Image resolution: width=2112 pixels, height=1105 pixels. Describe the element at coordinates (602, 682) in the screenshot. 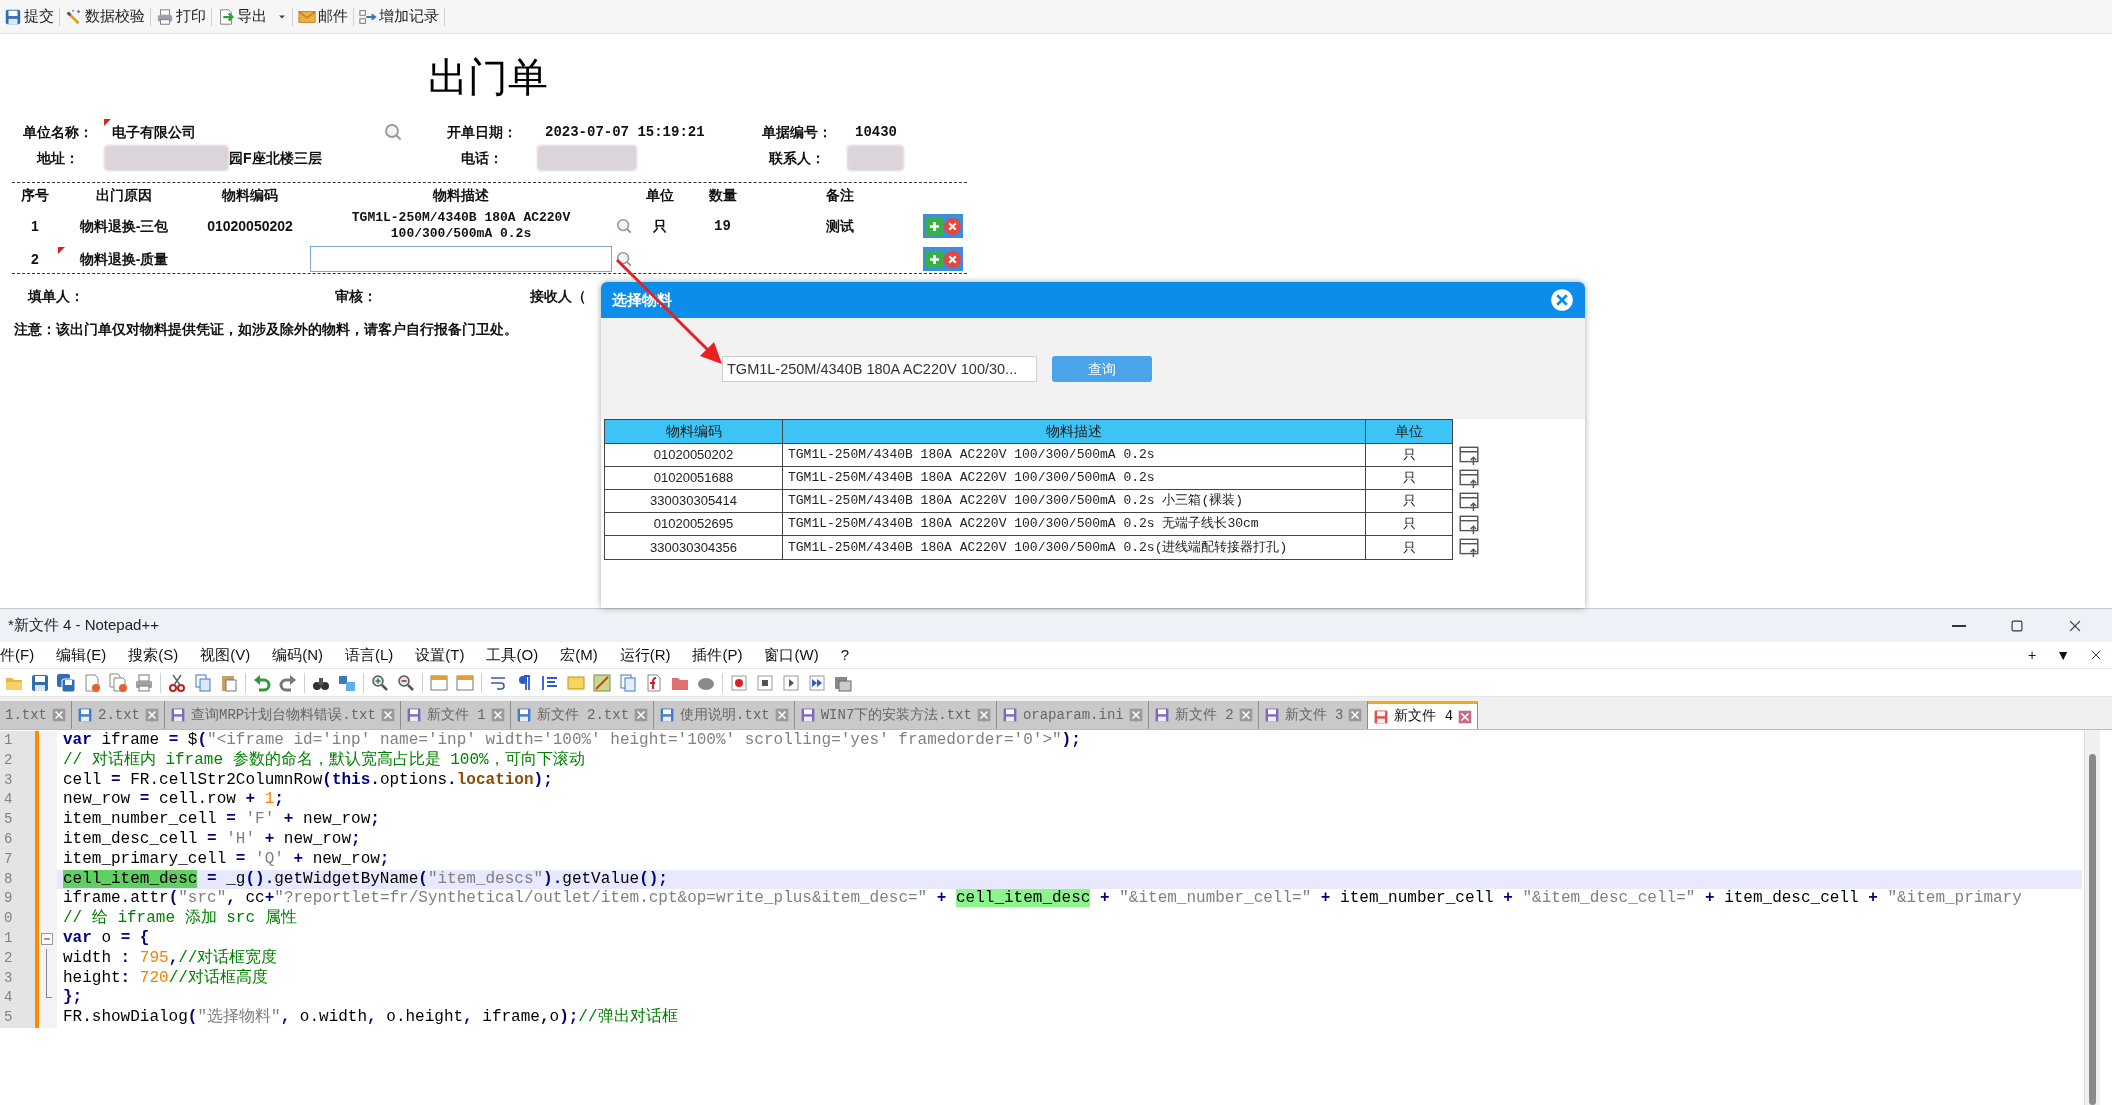

I see `map-icon` at that location.